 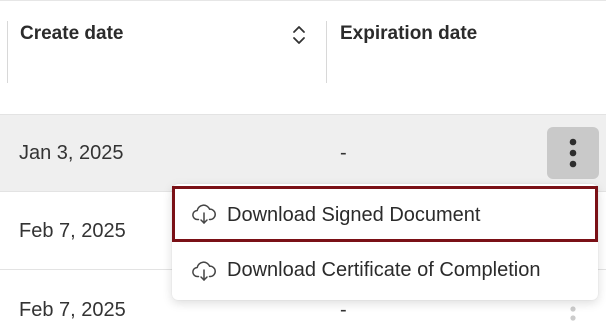 I want to click on menu-item-label: Download Signed Document, so click(x=354, y=215).